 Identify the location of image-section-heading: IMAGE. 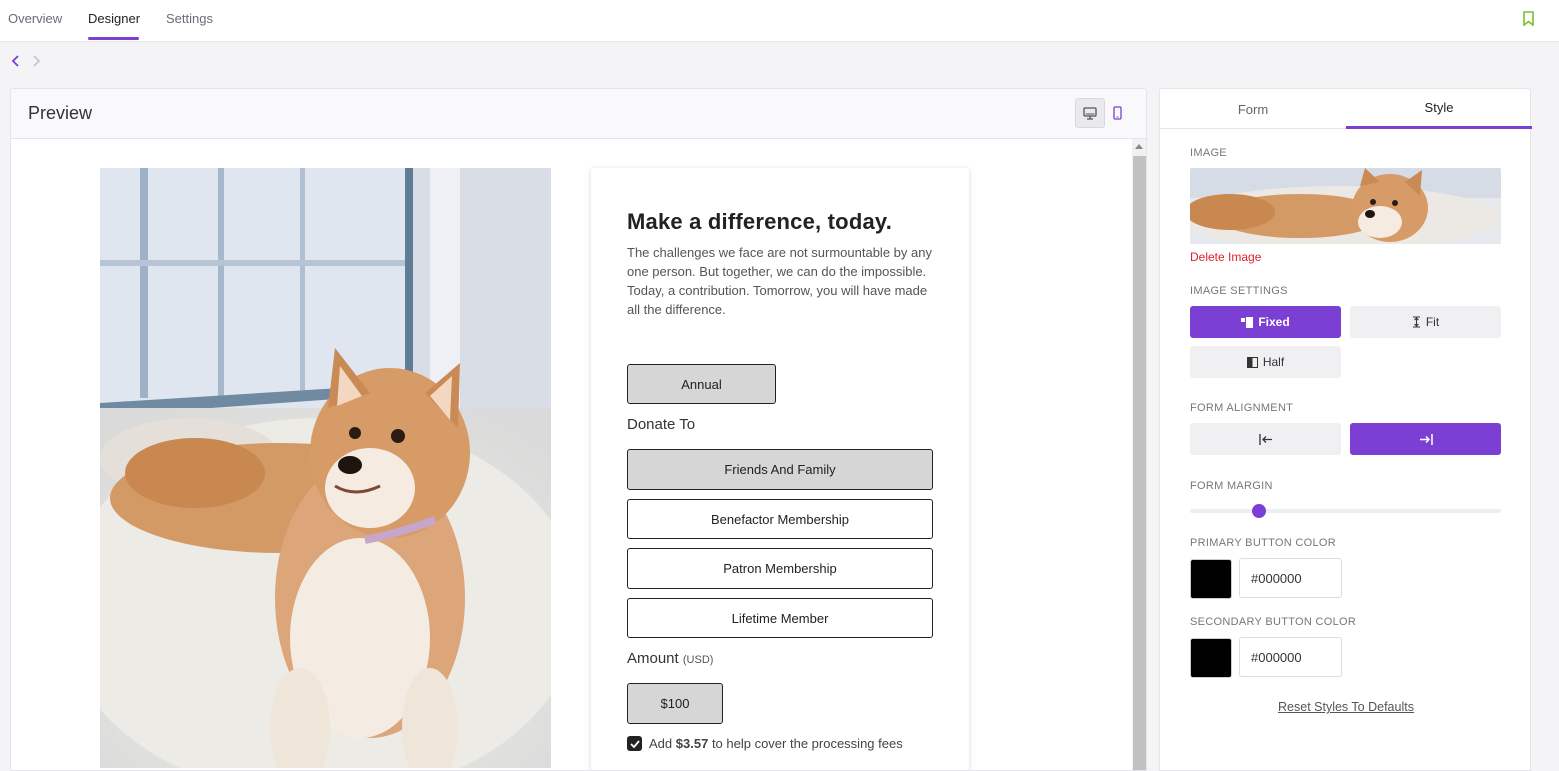
(1208, 153).